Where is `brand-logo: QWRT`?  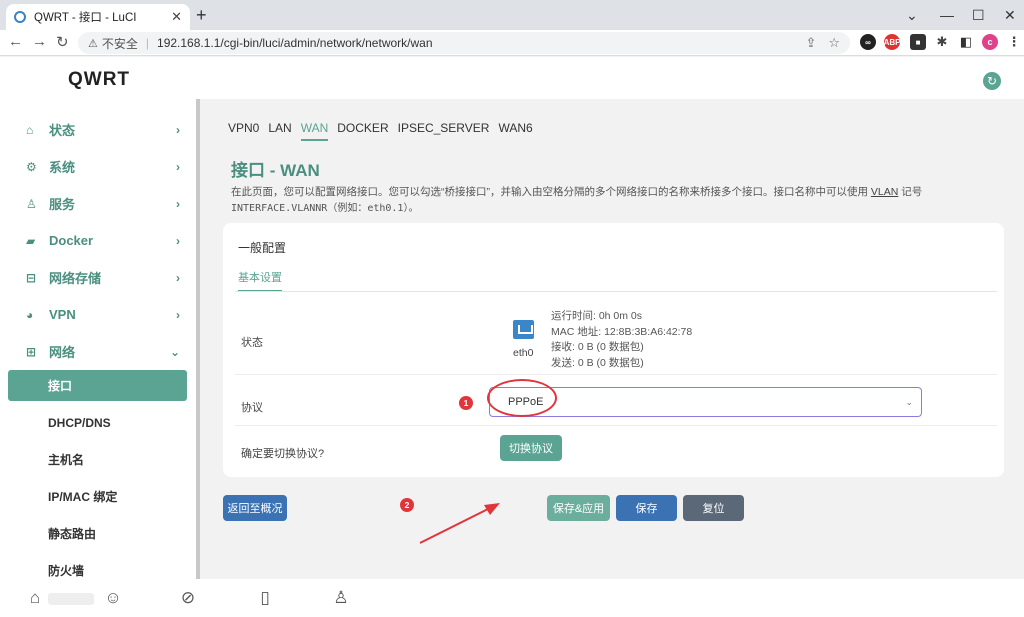
brand-logo: QWRT is located at coordinates (99, 80).